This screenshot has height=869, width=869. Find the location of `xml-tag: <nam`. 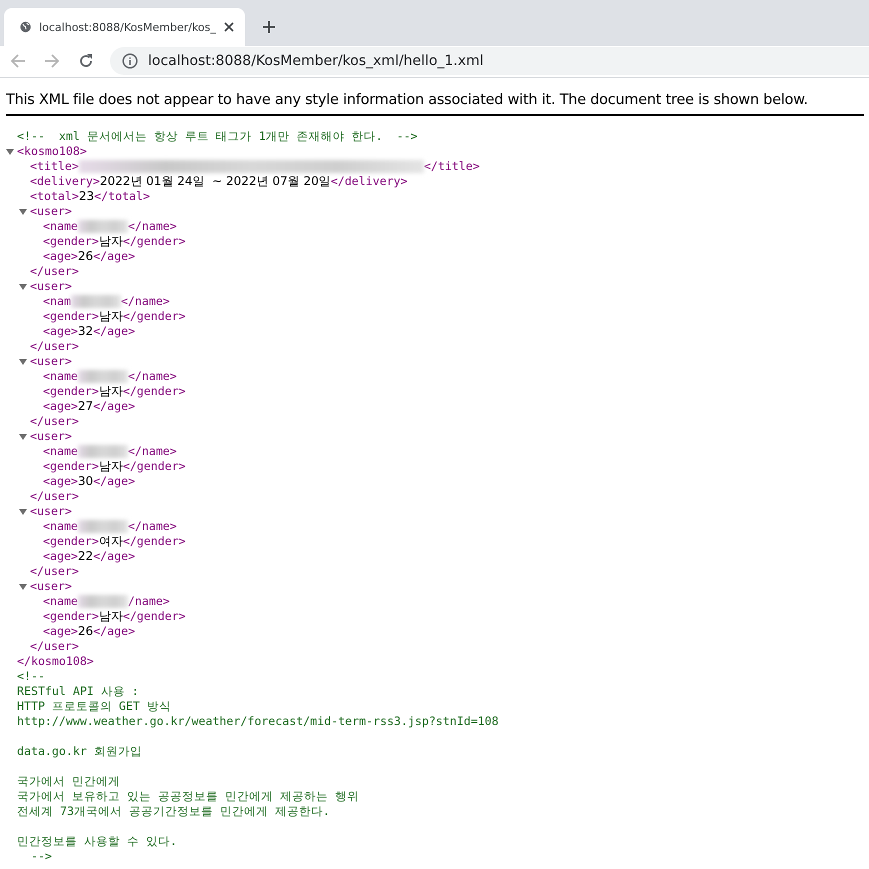

xml-tag: <nam is located at coordinates (57, 301).